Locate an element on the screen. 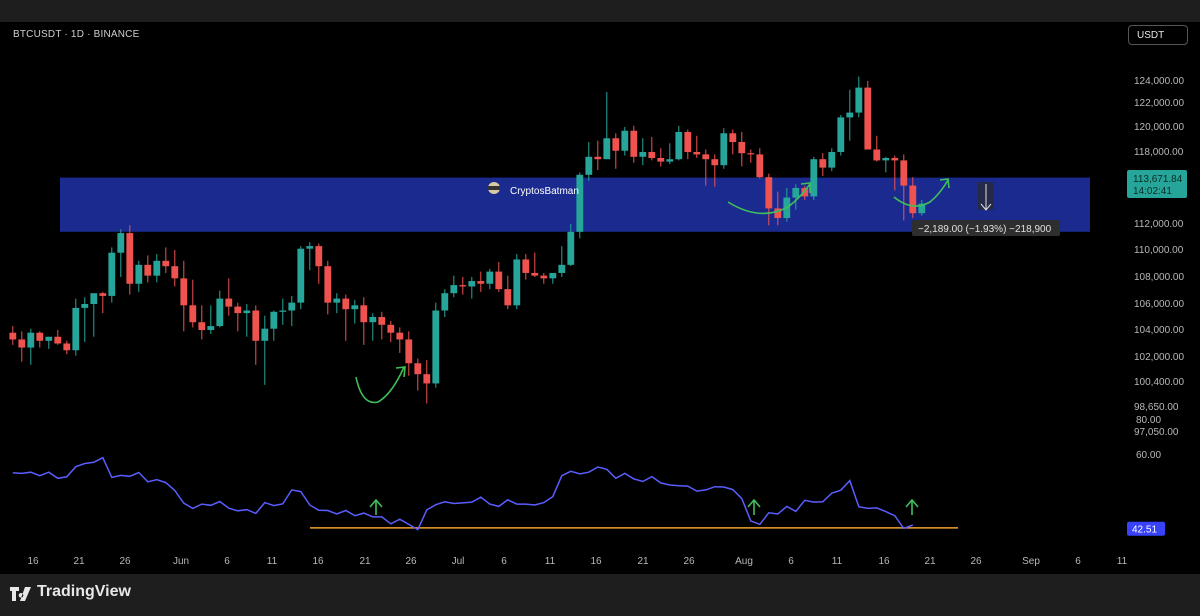 This screenshot has width=1200, height=616. watermark-label: CryptosBatman is located at coordinates (544, 191).